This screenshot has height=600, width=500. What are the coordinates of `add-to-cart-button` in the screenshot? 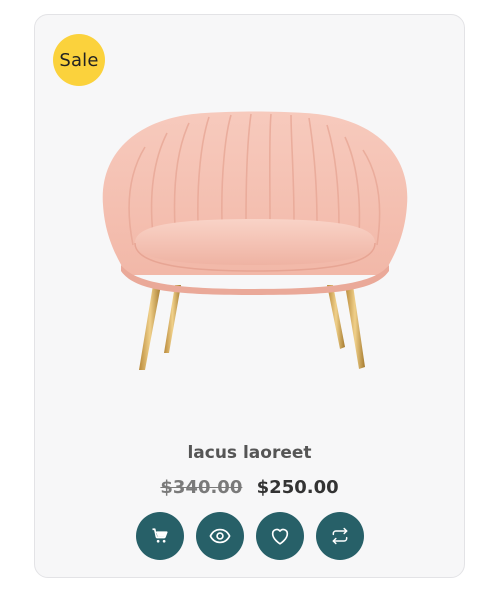 It's located at (159, 536).